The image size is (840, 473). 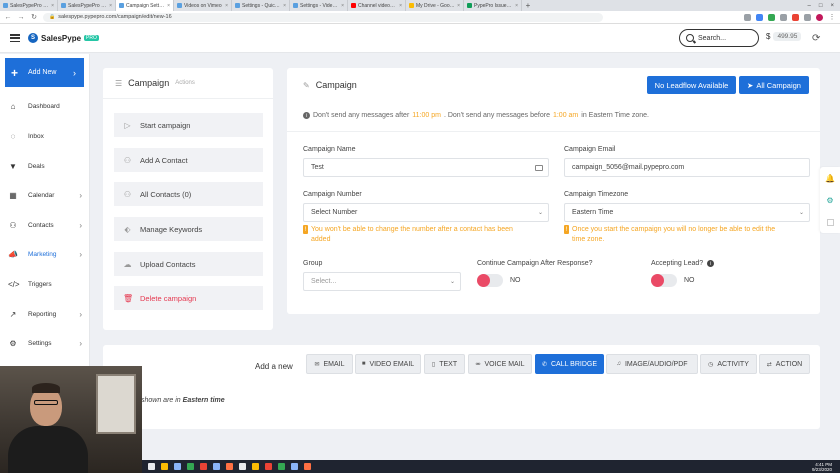 What do you see at coordinates (787, 36) in the screenshot?
I see `balance-amount: 499.95` at bounding box center [787, 36].